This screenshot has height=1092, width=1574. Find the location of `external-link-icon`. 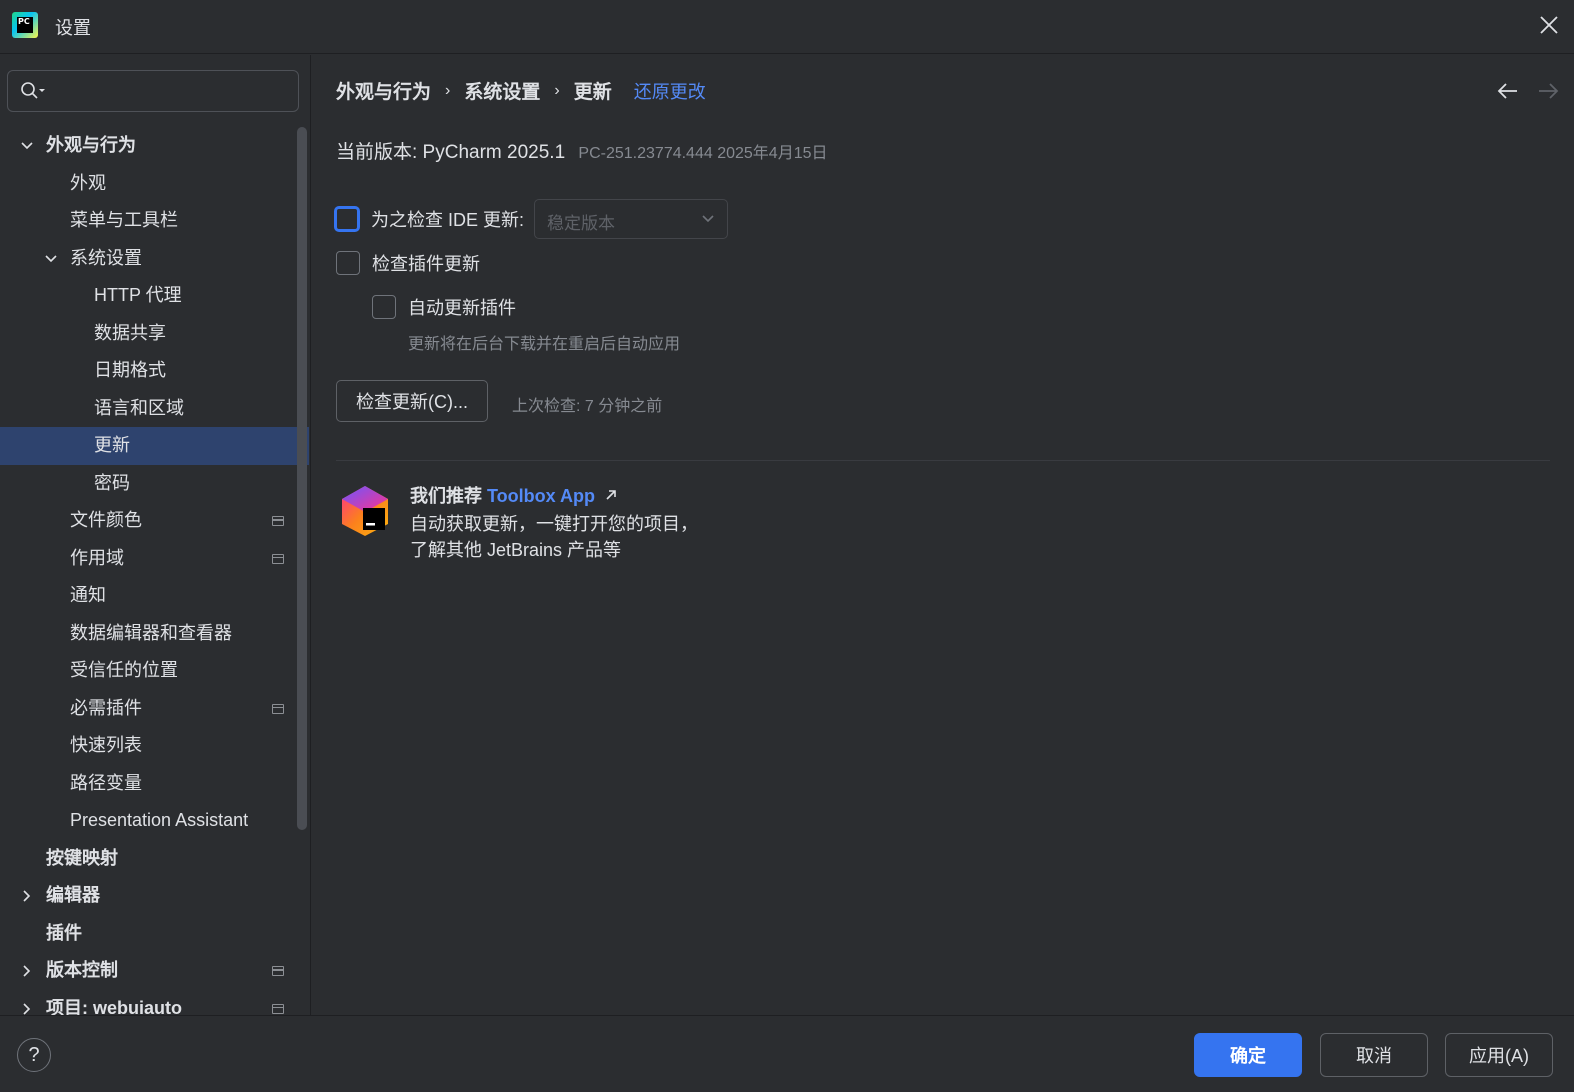

external-link-icon is located at coordinates (611, 495).